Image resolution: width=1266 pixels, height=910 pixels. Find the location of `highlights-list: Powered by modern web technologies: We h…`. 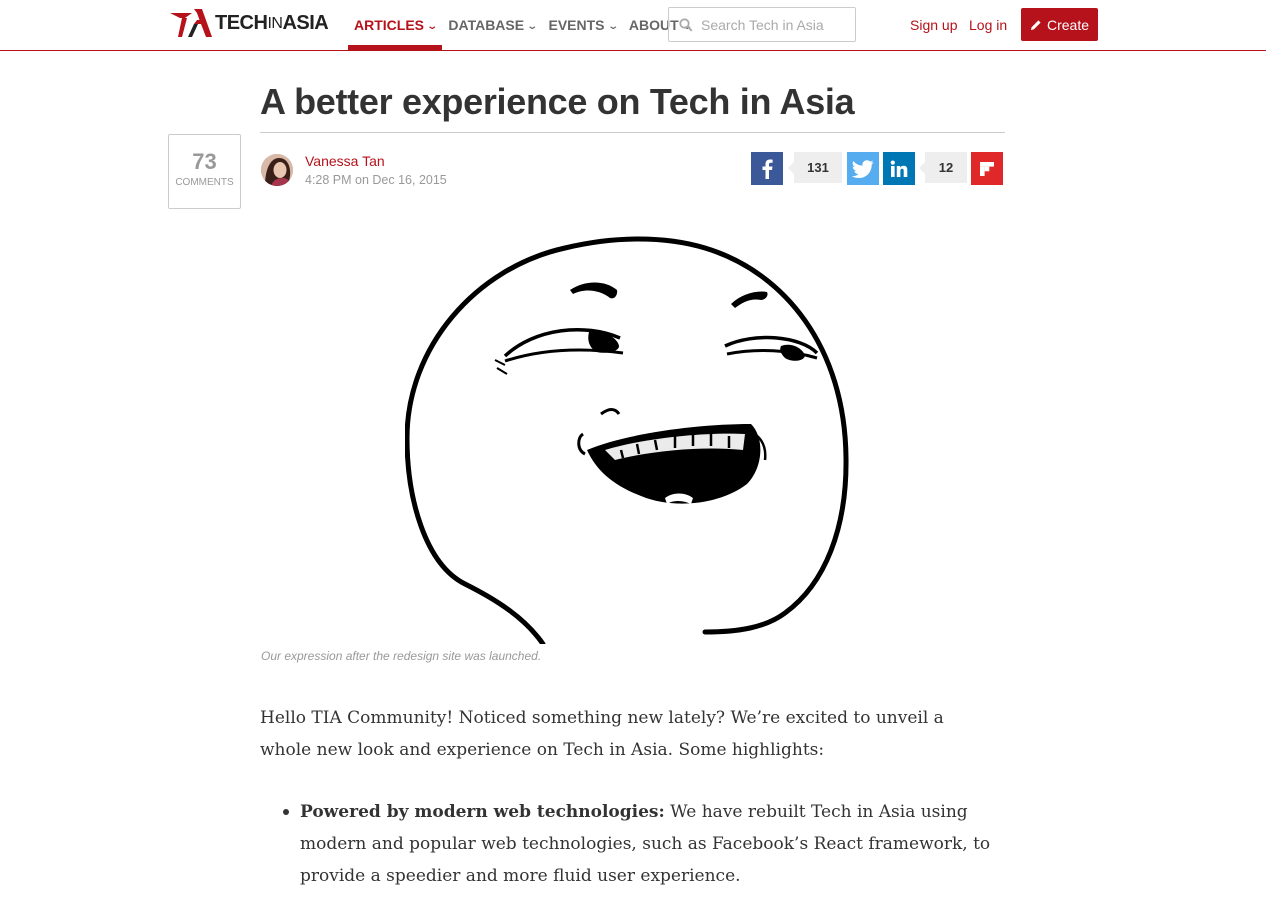

highlights-list: Powered by modern web technologies: We h… is located at coordinates (639, 844).